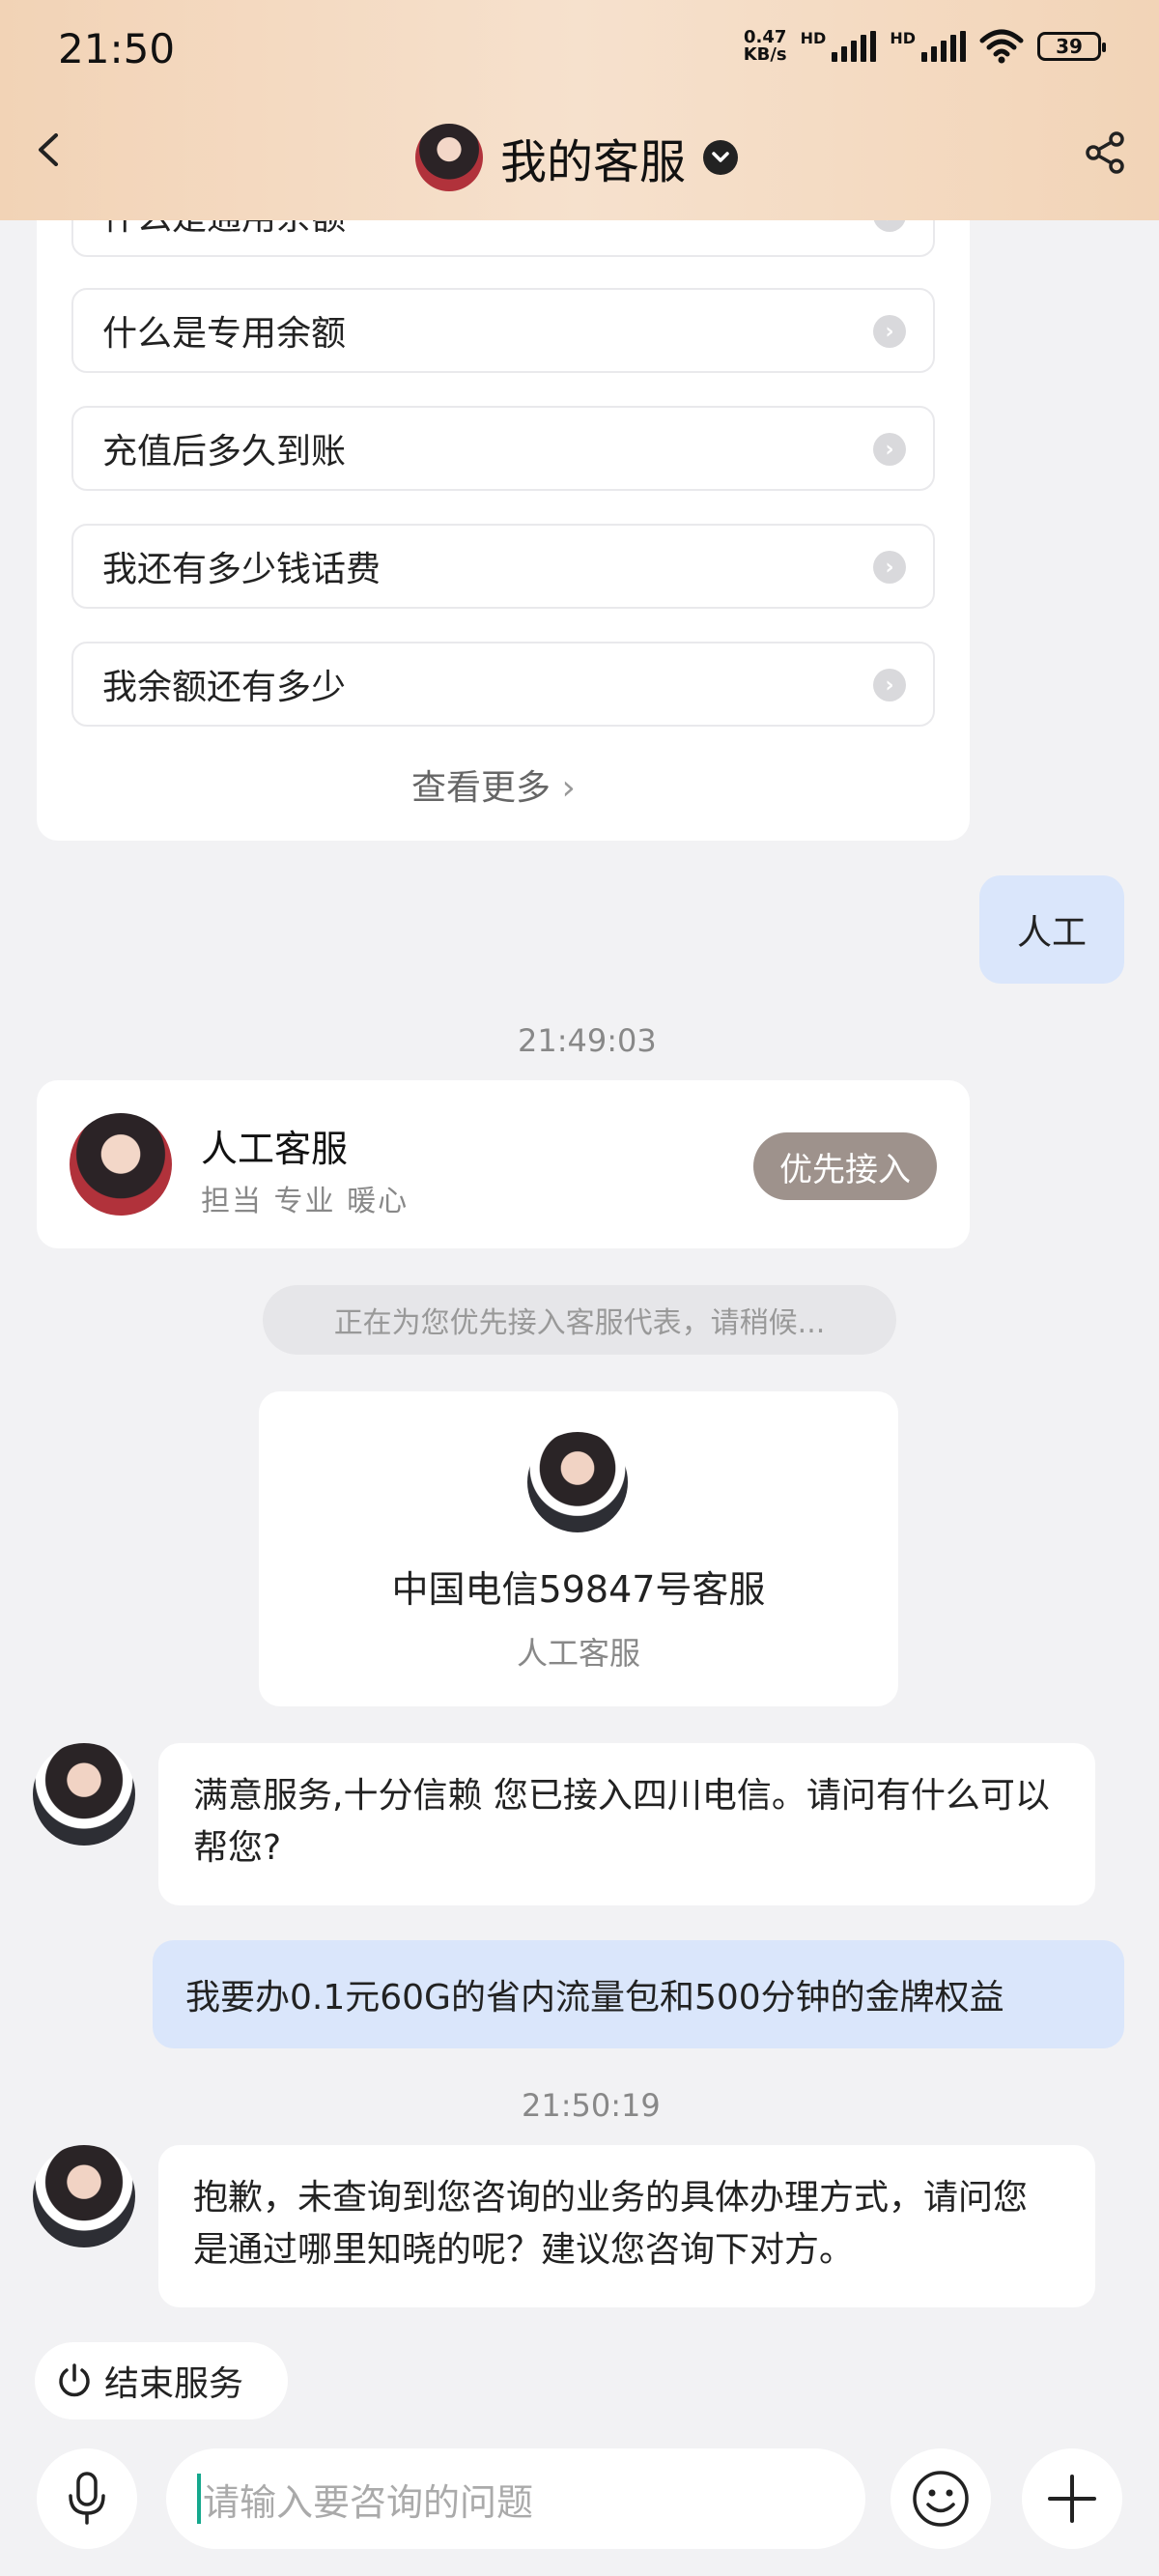 This screenshot has height=2576, width=1159. What do you see at coordinates (449, 158) in the screenshot?
I see `service-avatar` at bounding box center [449, 158].